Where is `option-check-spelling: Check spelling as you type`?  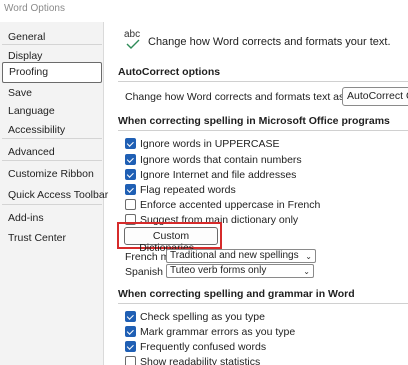 option-check-spelling: Check spelling as you type is located at coordinates (195, 316).